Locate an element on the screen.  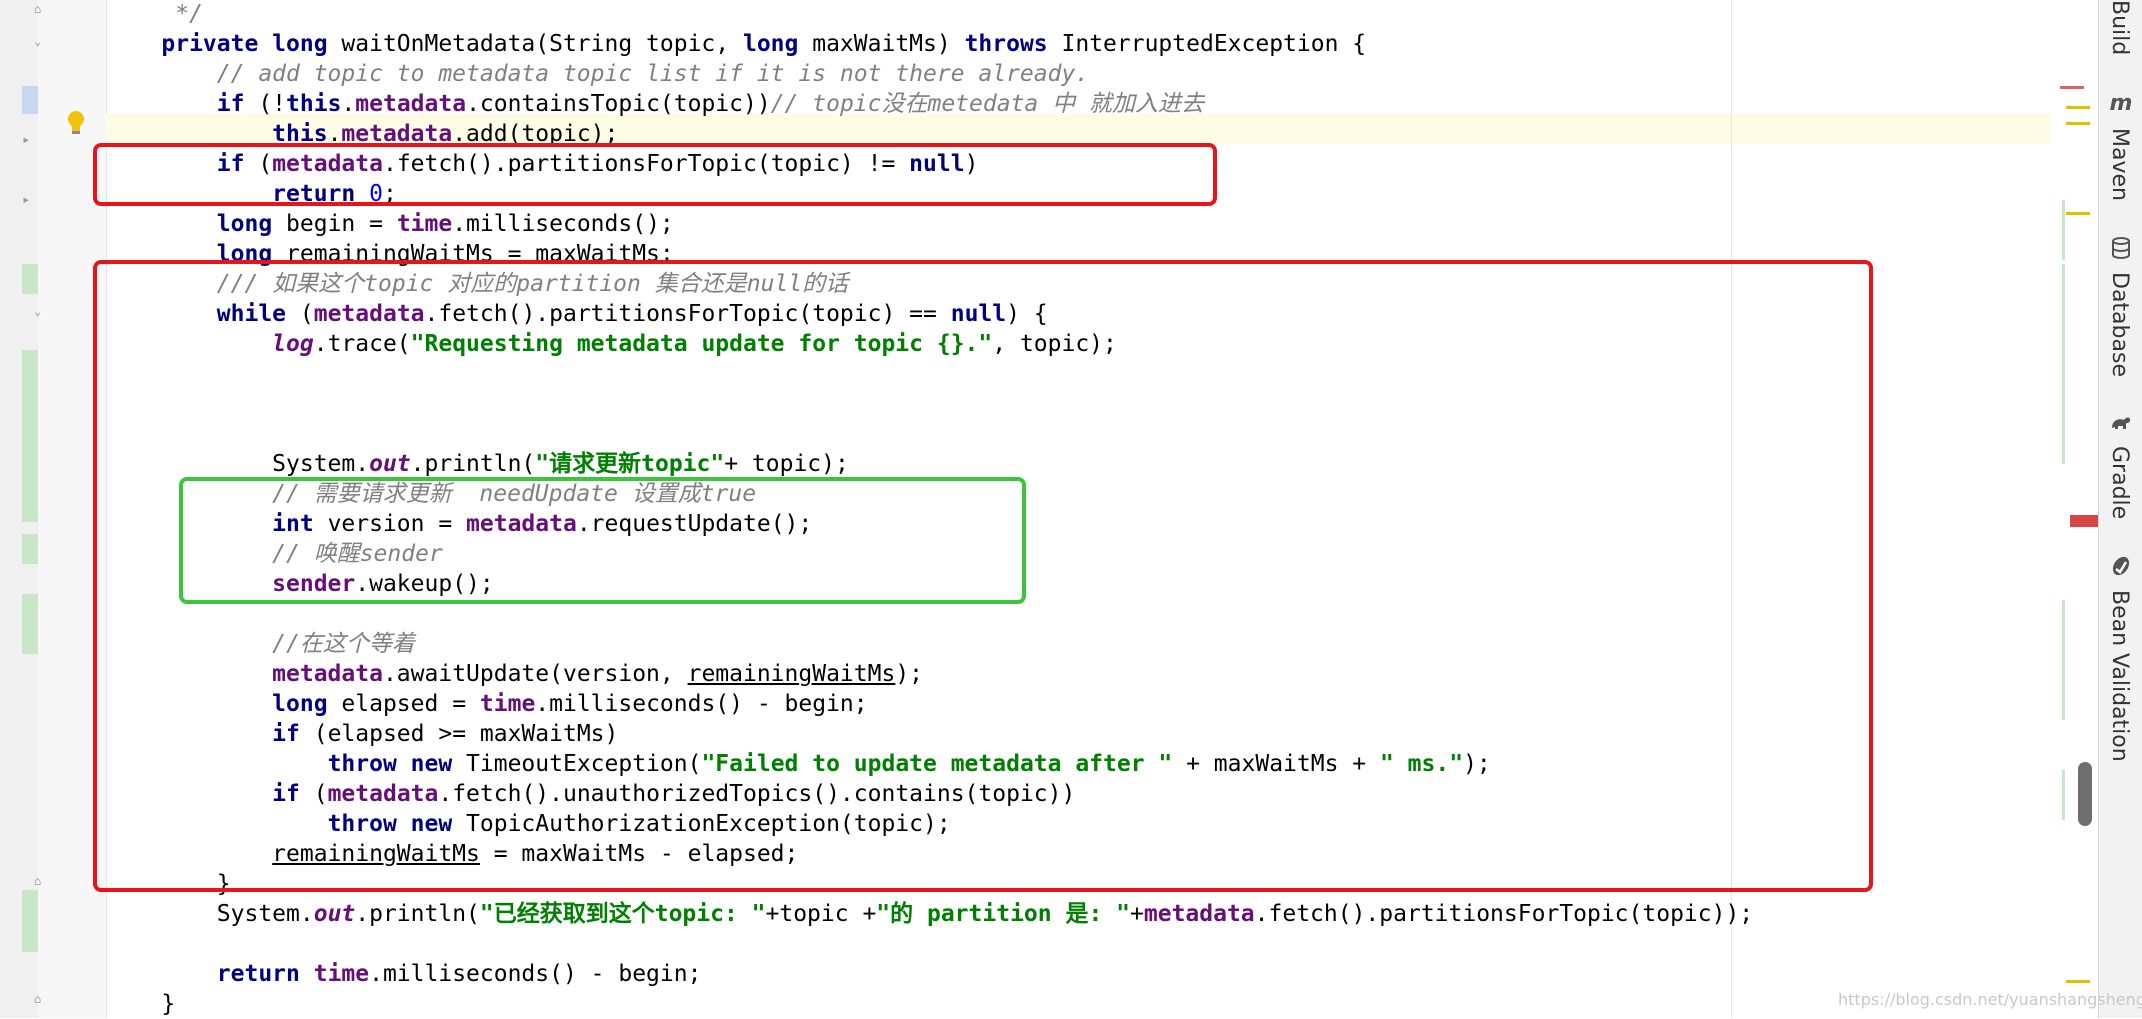
maven-icon: m is located at coordinates (2121, 103).